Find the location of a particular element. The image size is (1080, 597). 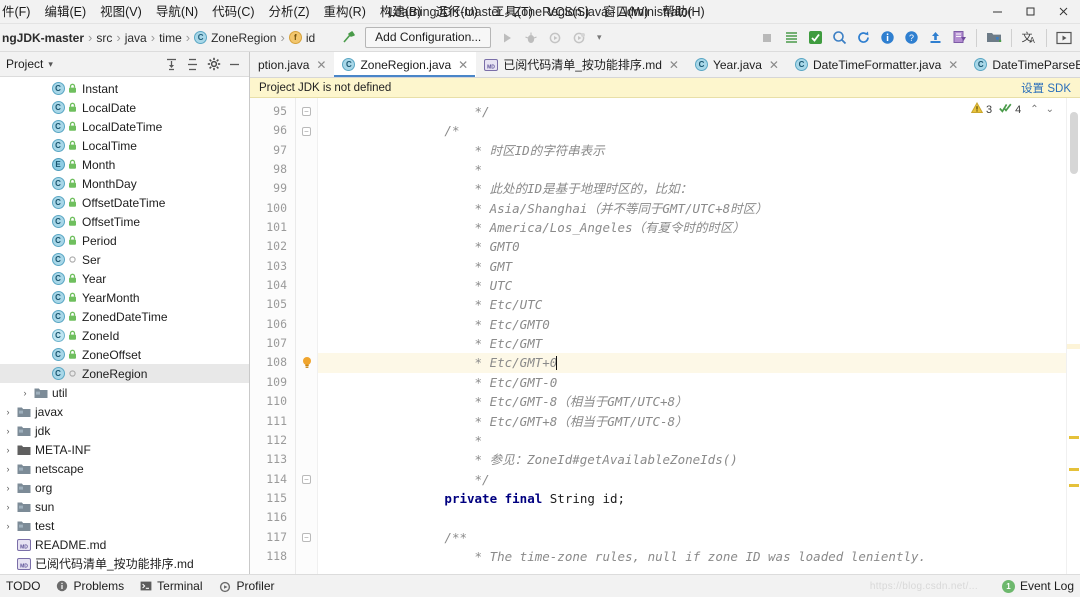

tree-item: C MonthDay is located at coordinates (124, 183).